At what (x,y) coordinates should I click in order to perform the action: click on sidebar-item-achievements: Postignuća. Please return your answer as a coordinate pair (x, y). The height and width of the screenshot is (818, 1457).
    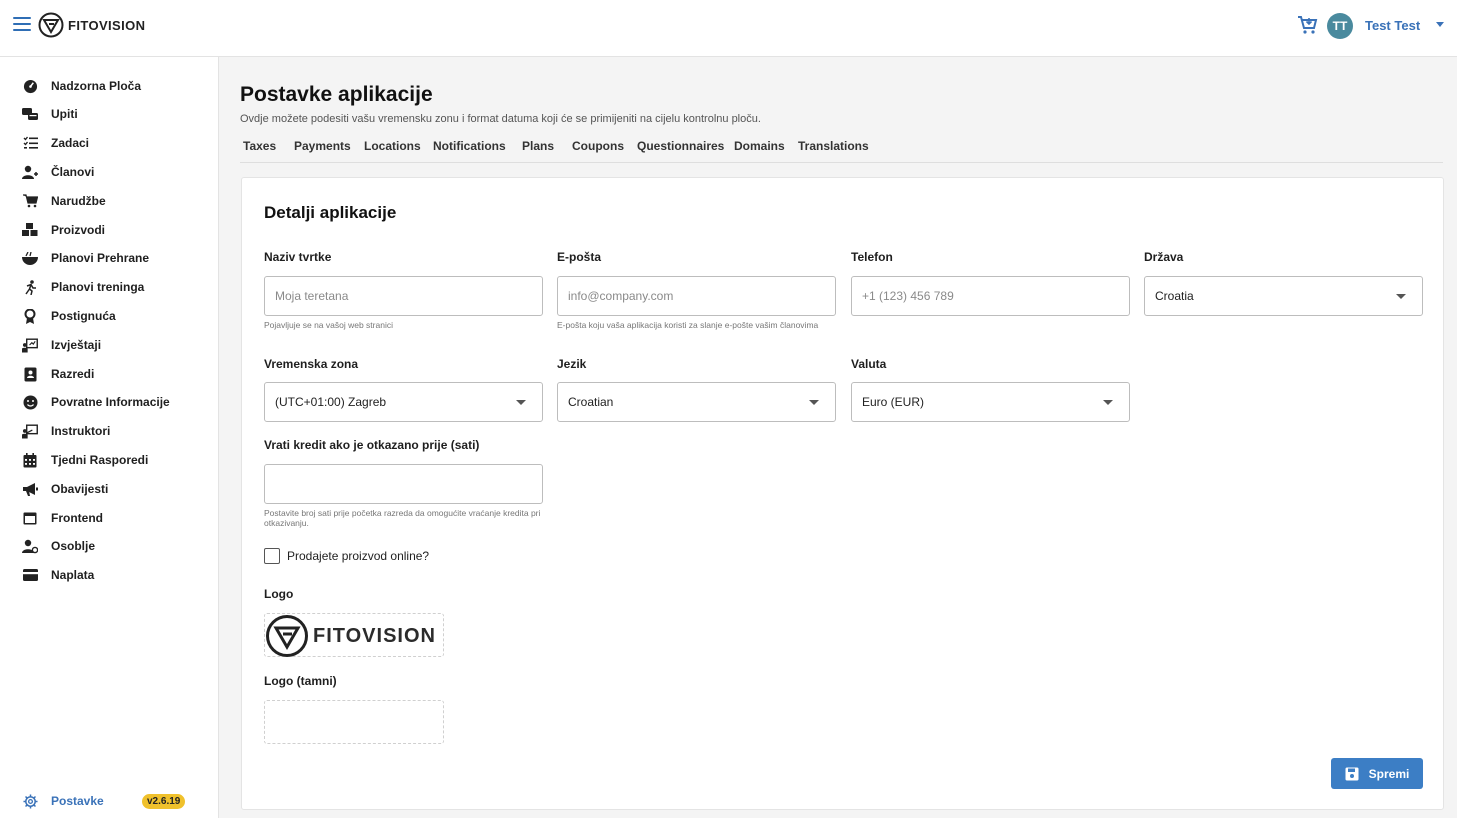
    Looking at the image, I should click on (109, 316).